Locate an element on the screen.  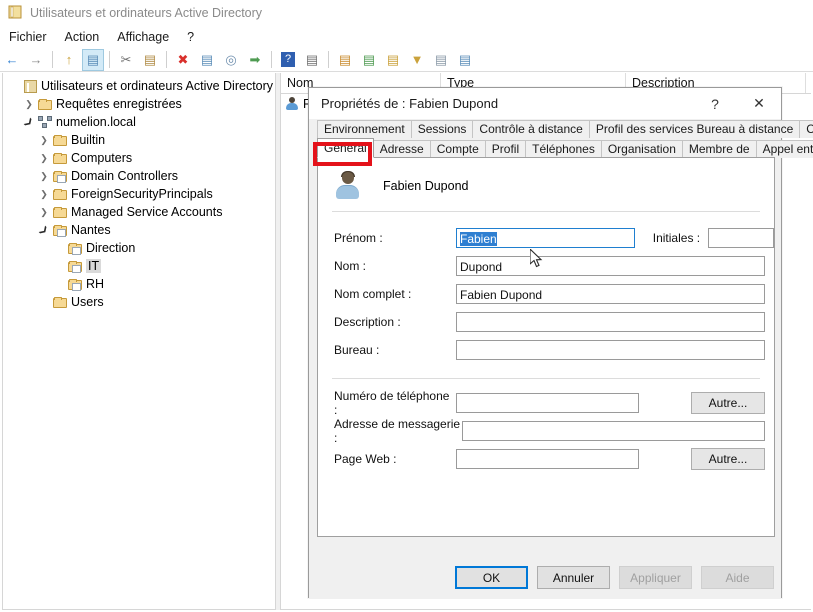
up-folder-icon-glyph: ↑ is located at coordinates (69, 59).